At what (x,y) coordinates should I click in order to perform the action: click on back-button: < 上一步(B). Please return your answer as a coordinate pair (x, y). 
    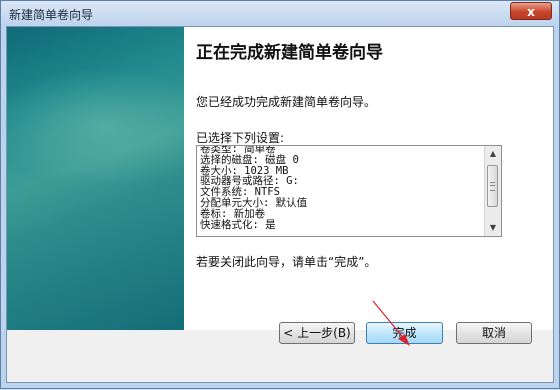
    Looking at the image, I should click on (317, 333).